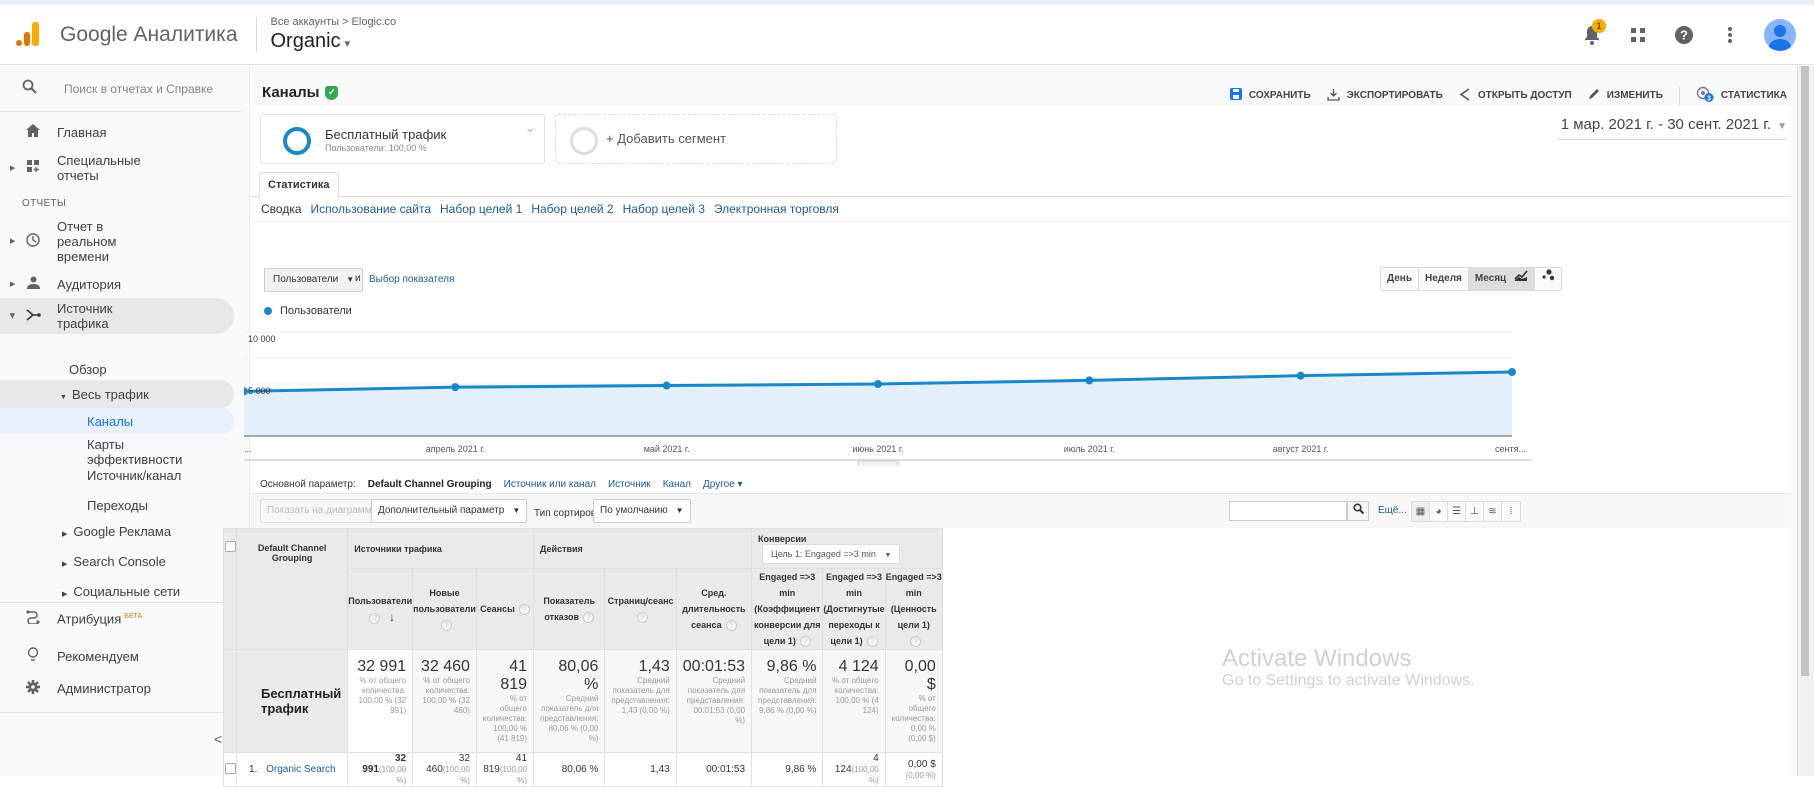 The width and height of the screenshot is (1814, 787). What do you see at coordinates (120, 316) in the screenshot?
I see `sidebar-item-acquisition: ▶ Источник трафика` at bounding box center [120, 316].